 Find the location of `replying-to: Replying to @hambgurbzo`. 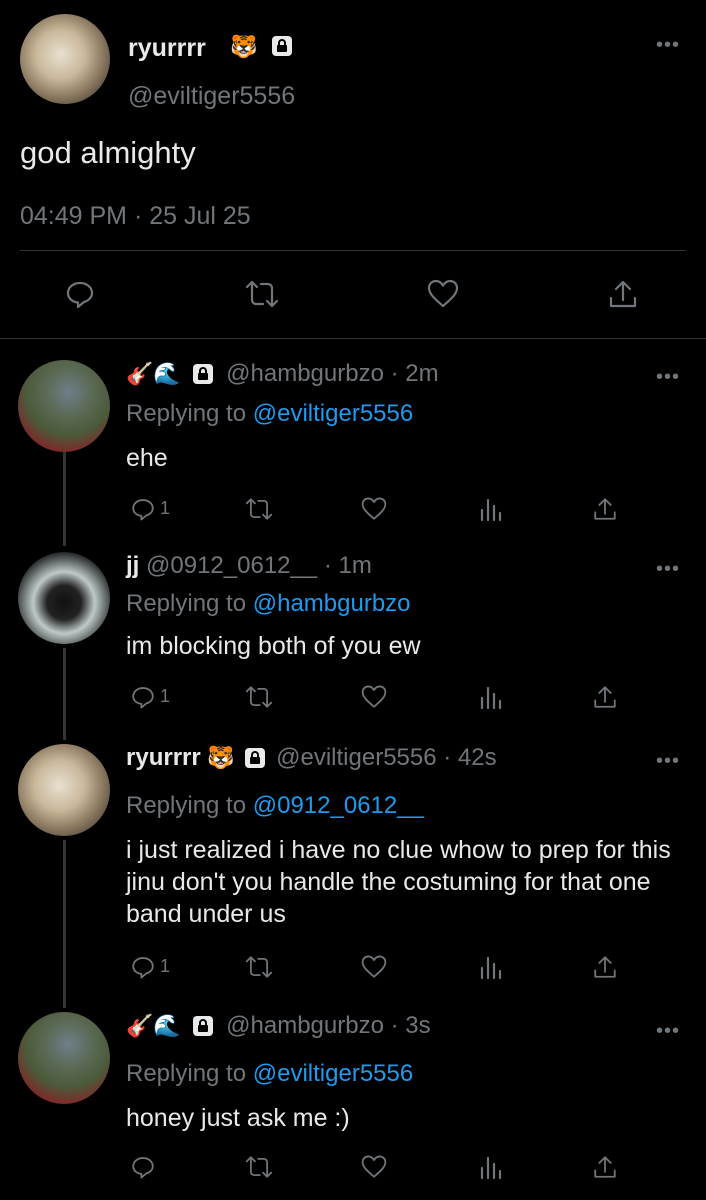

replying-to: Replying to @hambgurbzo is located at coordinates (268, 604).